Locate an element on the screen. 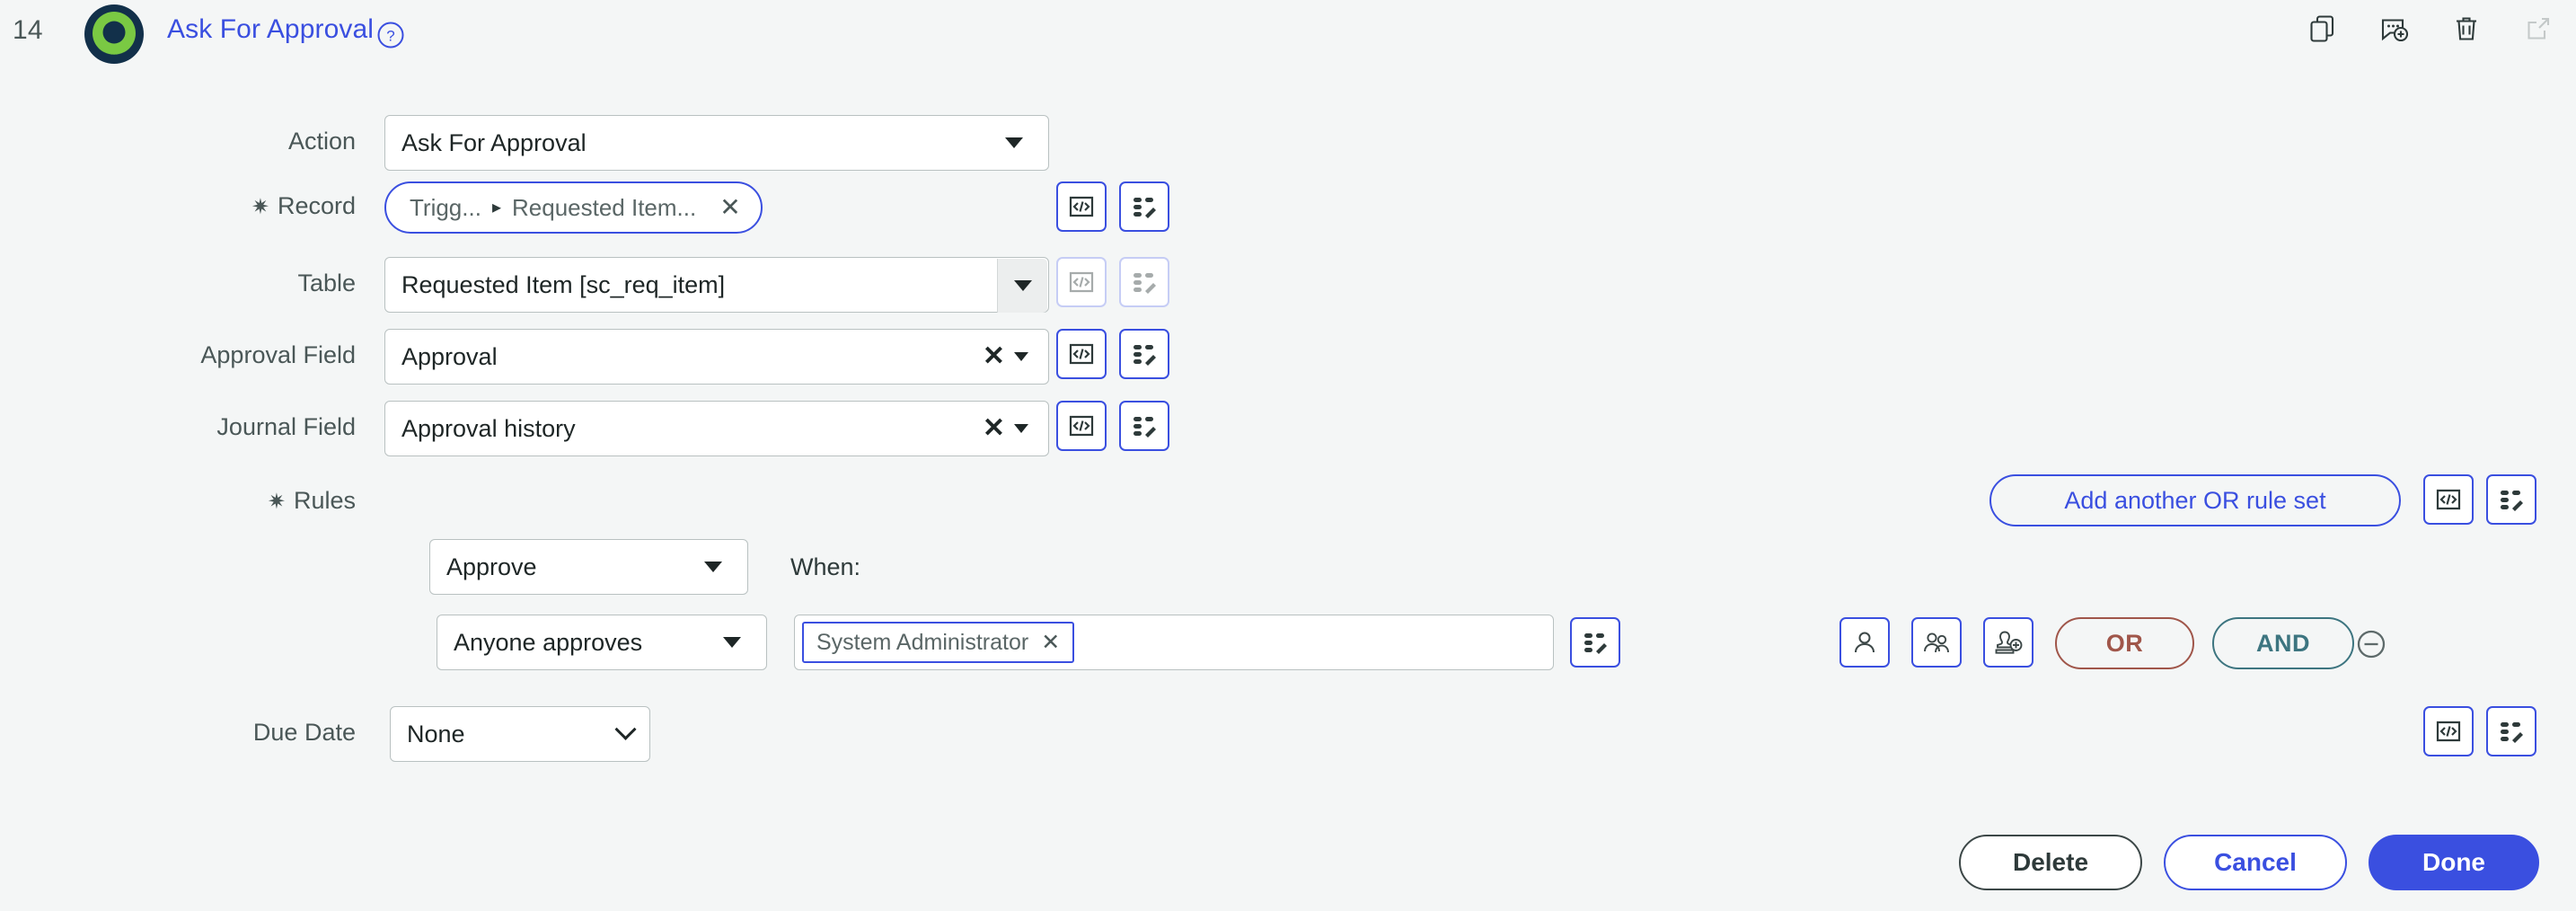 The width and height of the screenshot is (2576, 911). rules-script-button is located at coordinates (2448, 499).